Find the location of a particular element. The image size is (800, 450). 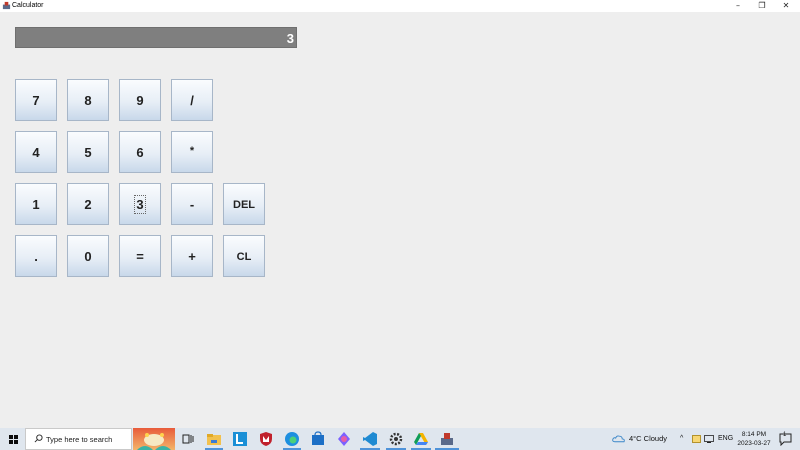

key-1: 1 is located at coordinates (36, 204).